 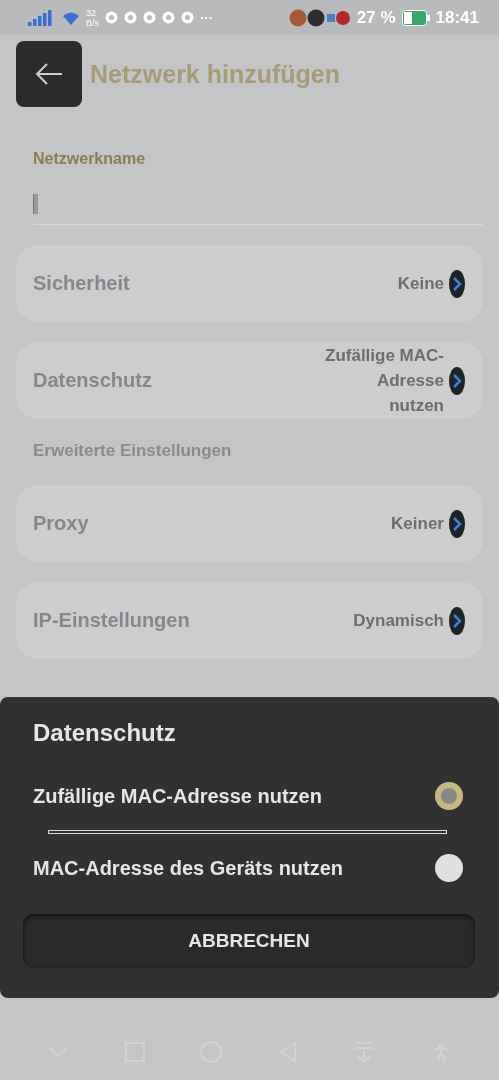 I want to click on setting-row: Datenschutz Zufällige MAC-Adresse nutzen, so click(x=249, y=380).